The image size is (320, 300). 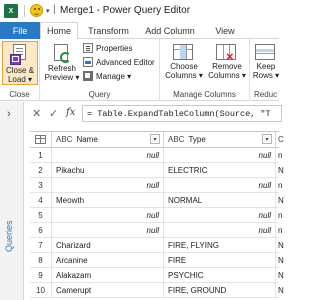 I want to click on keep-rows-button: Keep Rows ▾, so click(x=266, y=63).